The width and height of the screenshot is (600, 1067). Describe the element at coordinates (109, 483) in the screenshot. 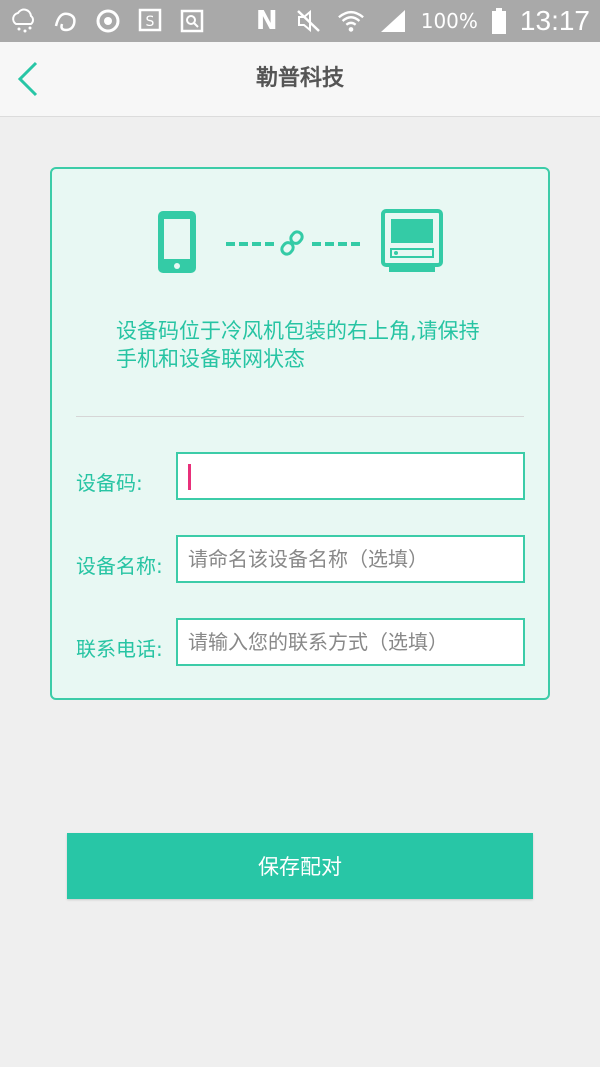

I see `device-code-label: 设备码:` at that location.